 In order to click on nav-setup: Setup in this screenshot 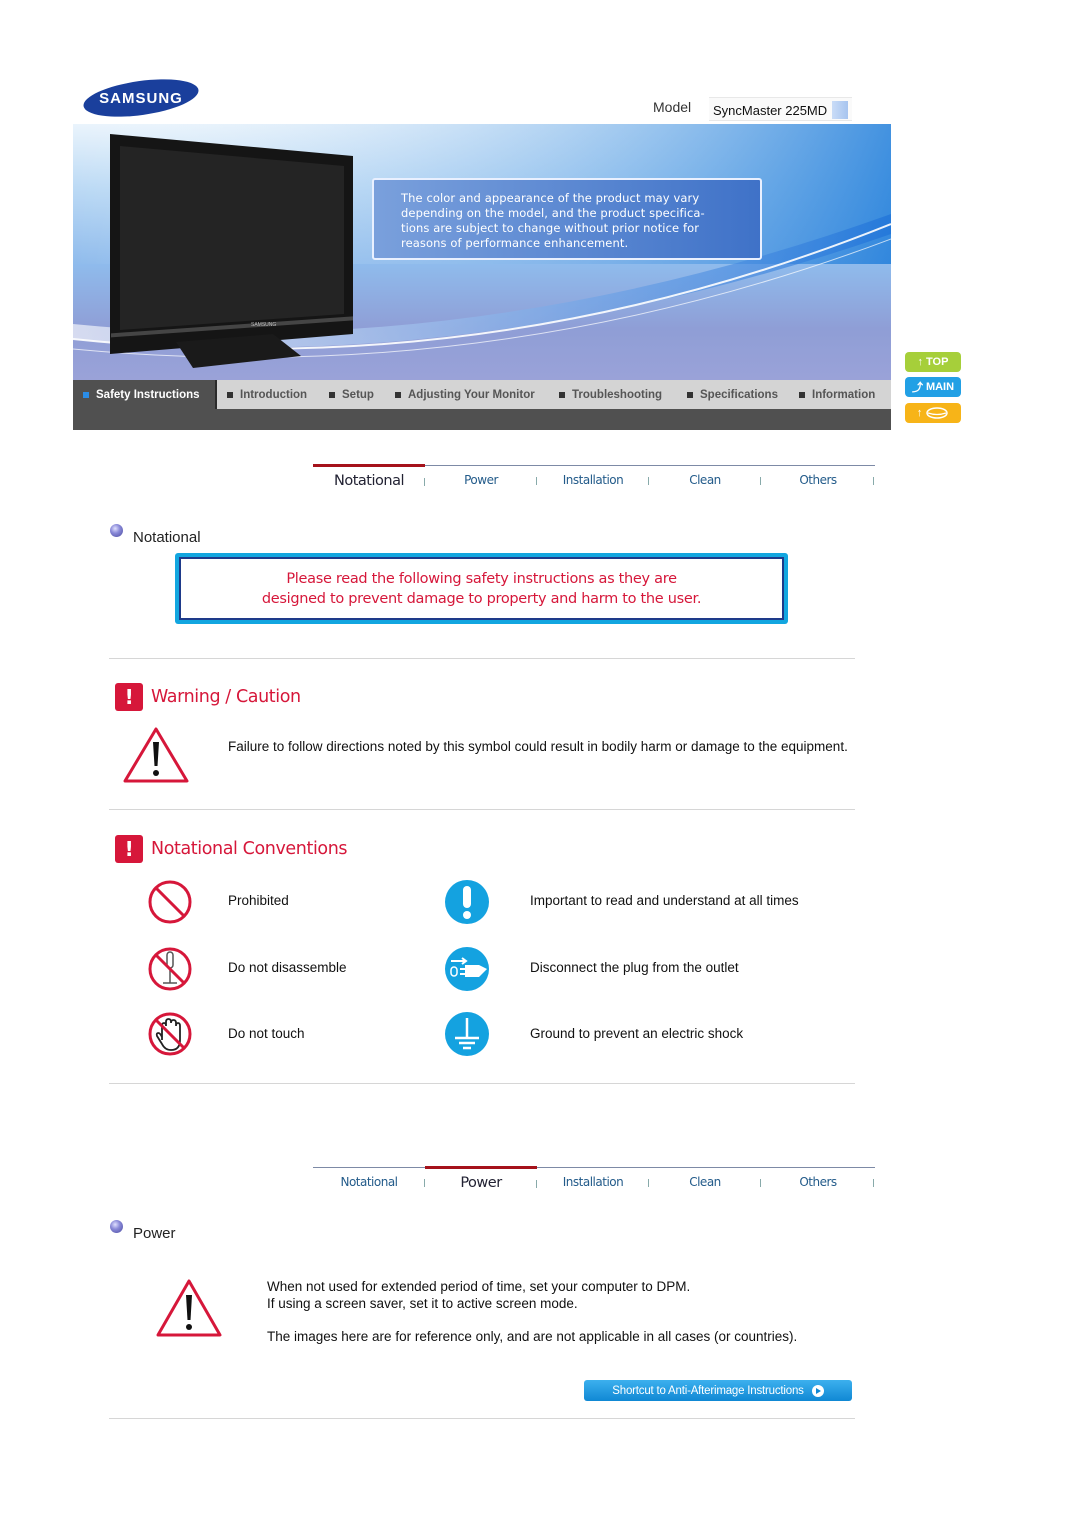, I will do `click(351, 394)`.